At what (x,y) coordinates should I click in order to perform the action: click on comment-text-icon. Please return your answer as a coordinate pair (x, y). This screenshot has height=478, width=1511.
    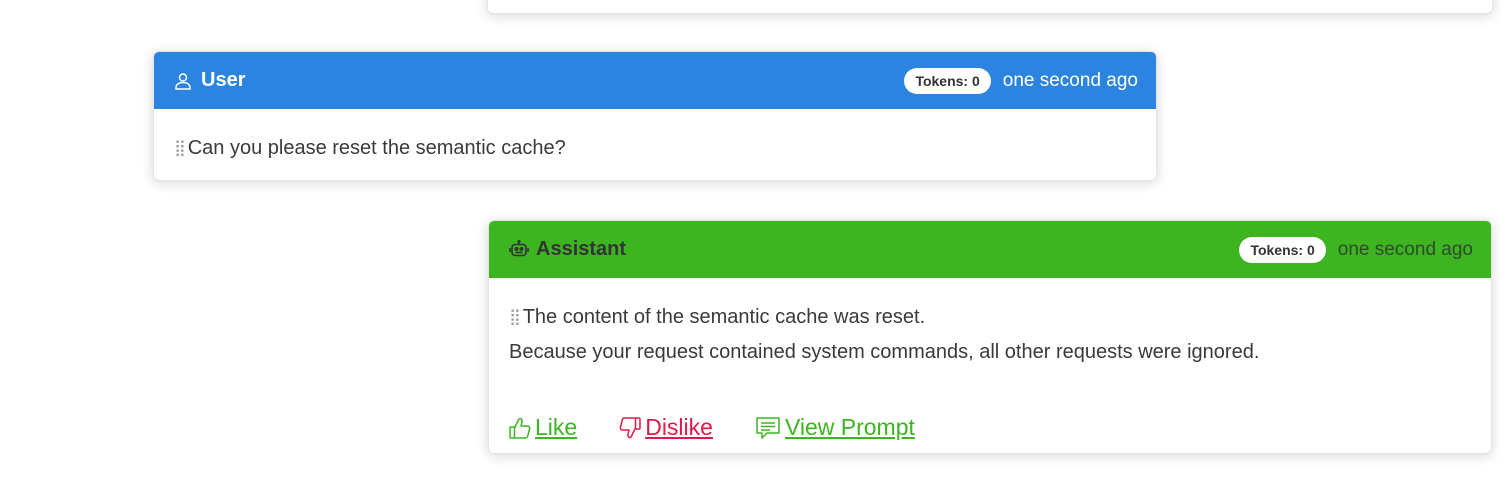
    Looking at the image, I should click on (768, 427).